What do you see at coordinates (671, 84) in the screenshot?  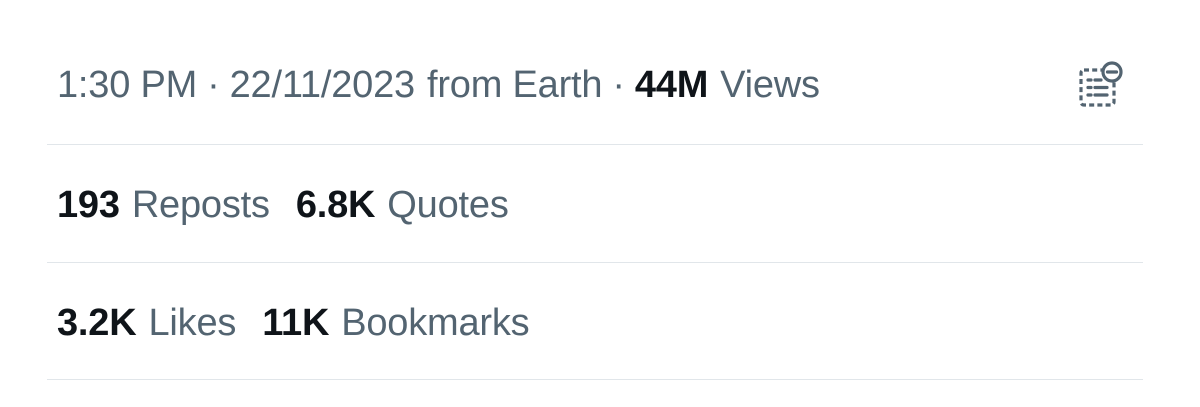 I see `views-count: 44M` at bounding box center [671, 84].